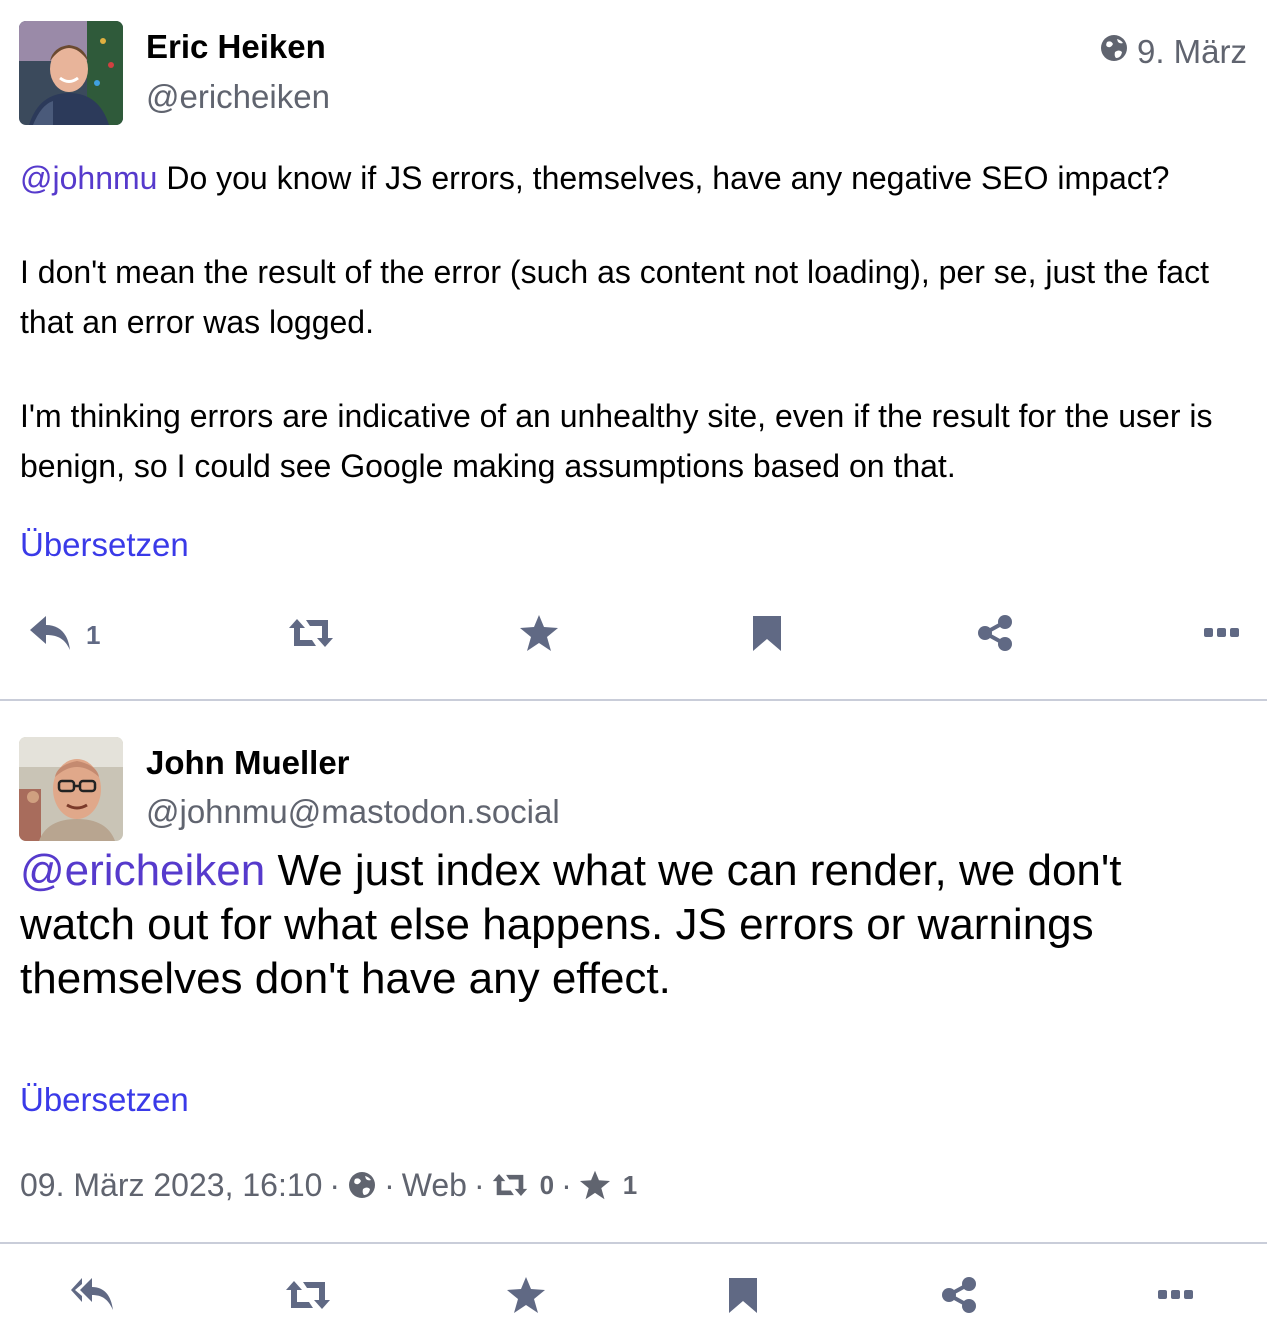 The height and width of the screenshot is (1322, 1267). I want to click on post-timestamp: 9. März, so click(1173, 52).